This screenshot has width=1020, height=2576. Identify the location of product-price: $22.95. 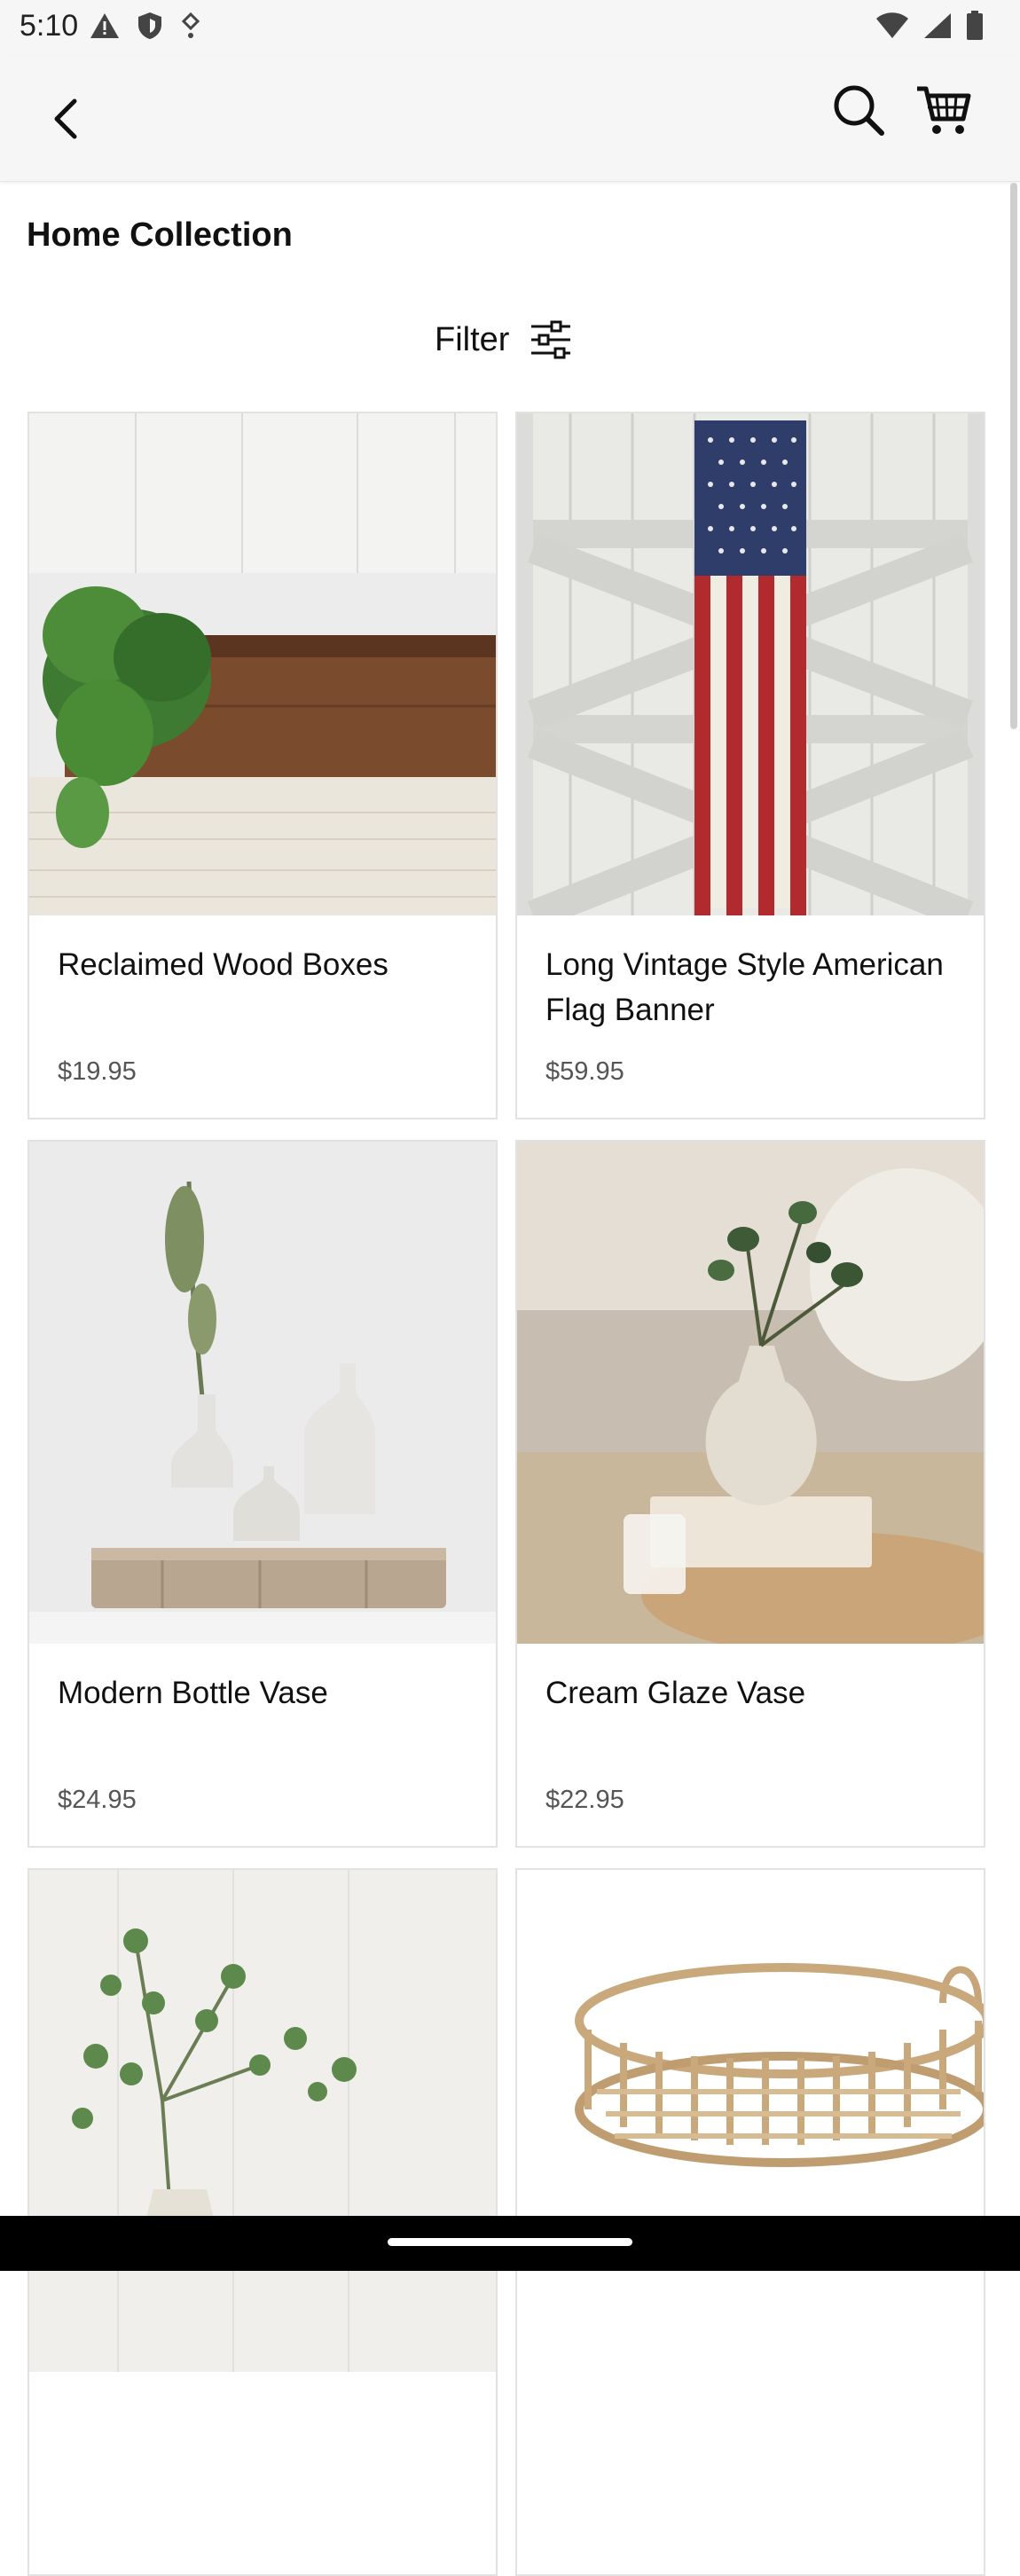
(584, 1800).